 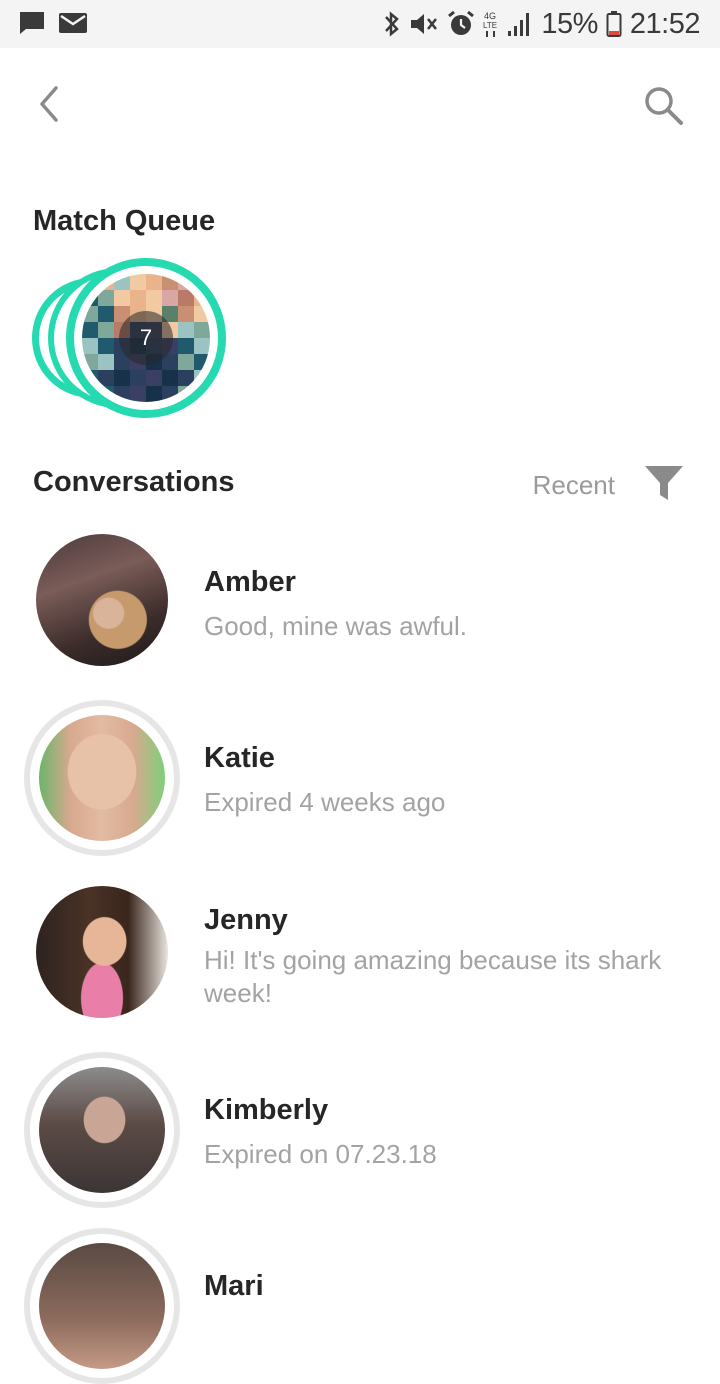 I want to click on contact-name: Kimberly, so click(x=266, y=1110).